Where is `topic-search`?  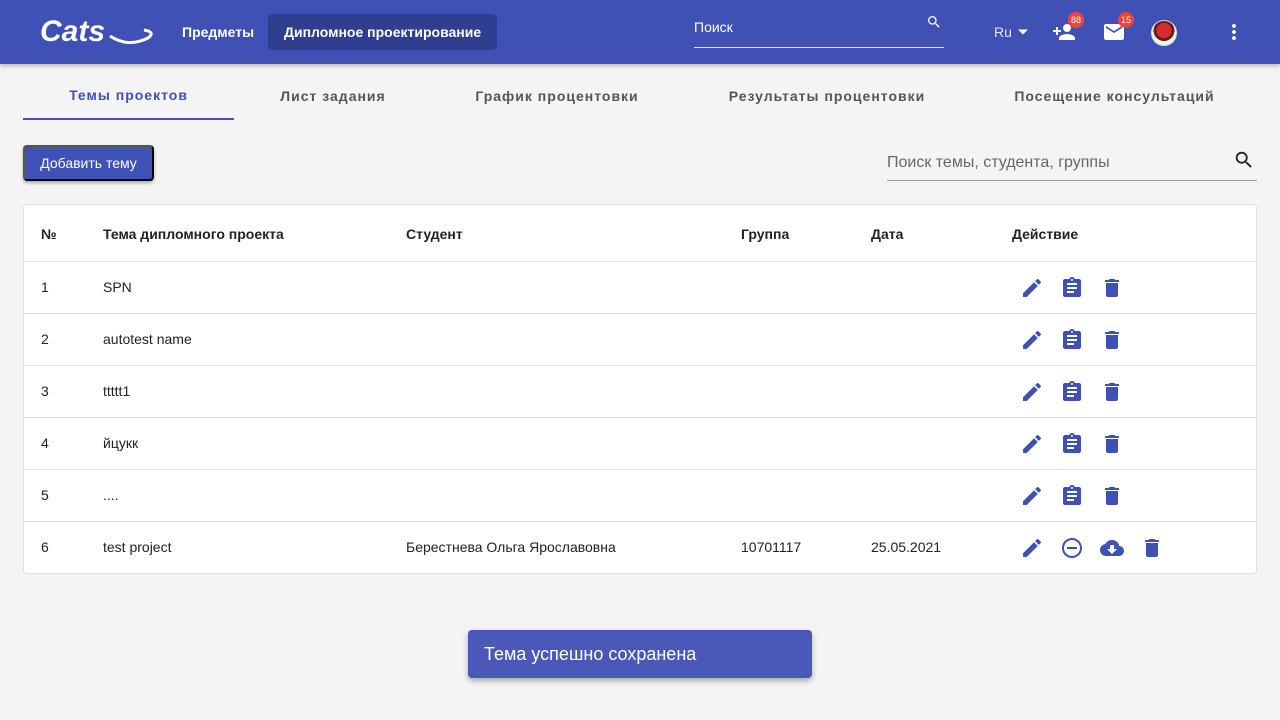
topic-search is located at coordinates (1072, 163).